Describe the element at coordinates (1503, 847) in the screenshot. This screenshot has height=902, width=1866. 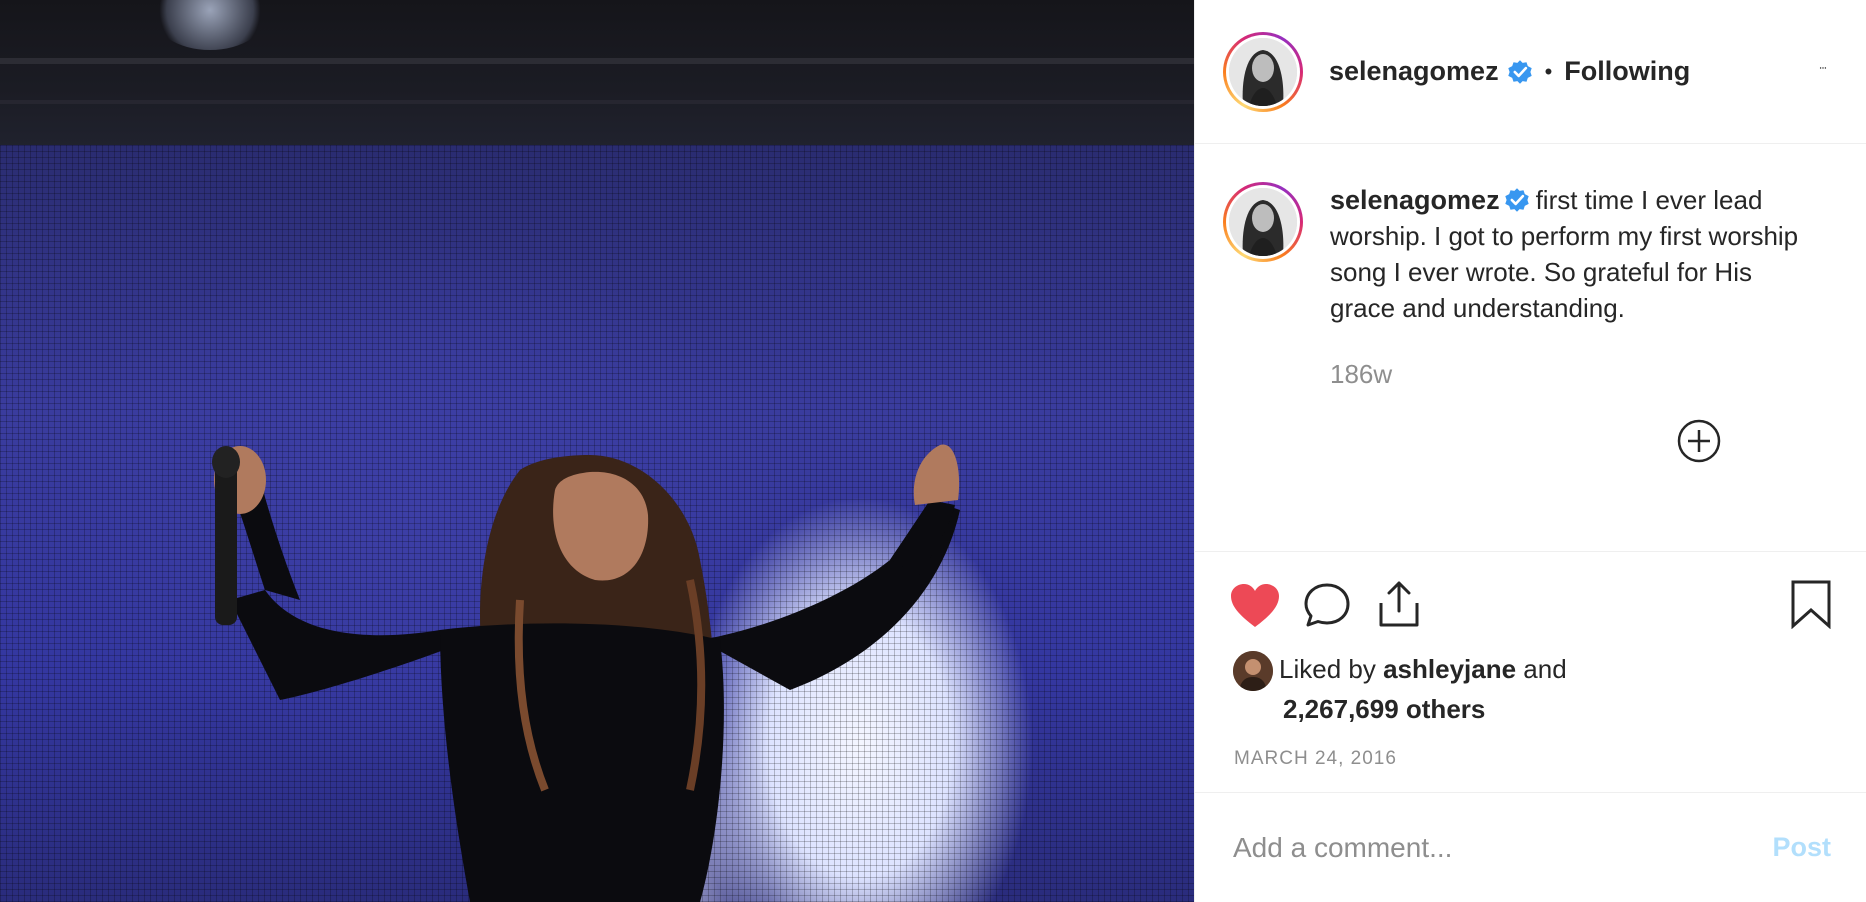
I see `comment-input` at that location.